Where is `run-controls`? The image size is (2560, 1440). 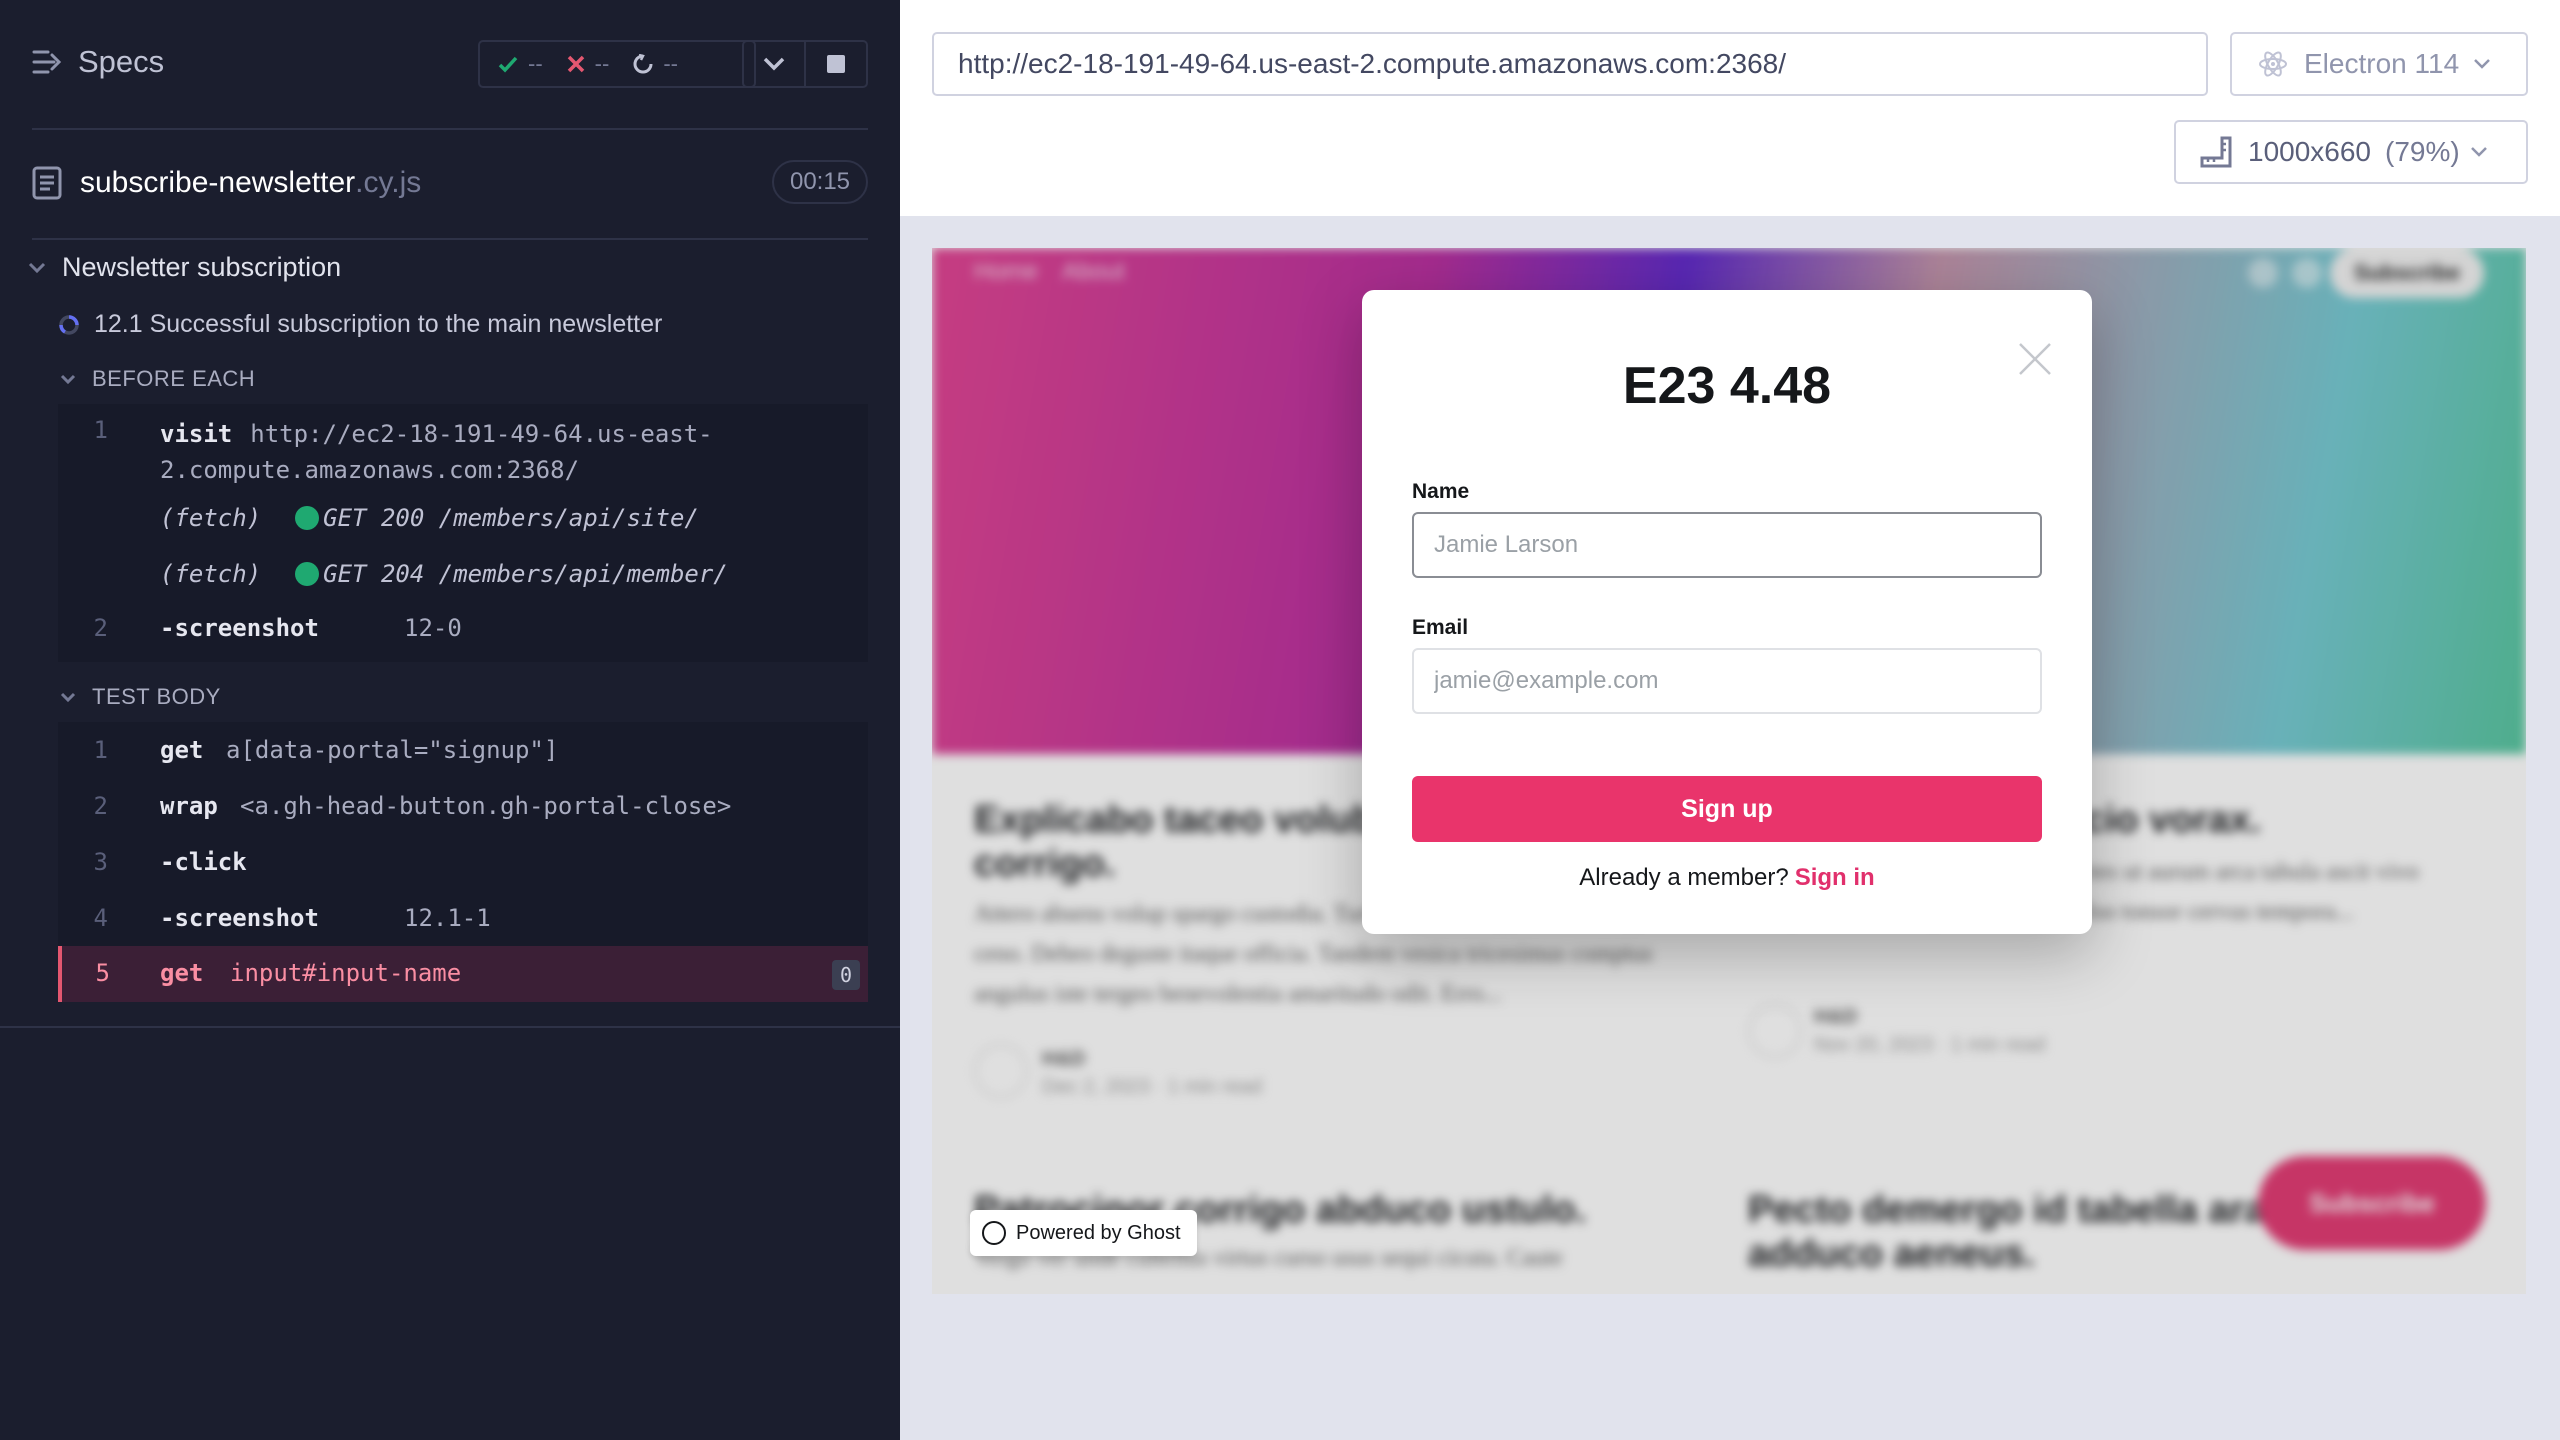 run-controls is located at coordinates (805, 64).